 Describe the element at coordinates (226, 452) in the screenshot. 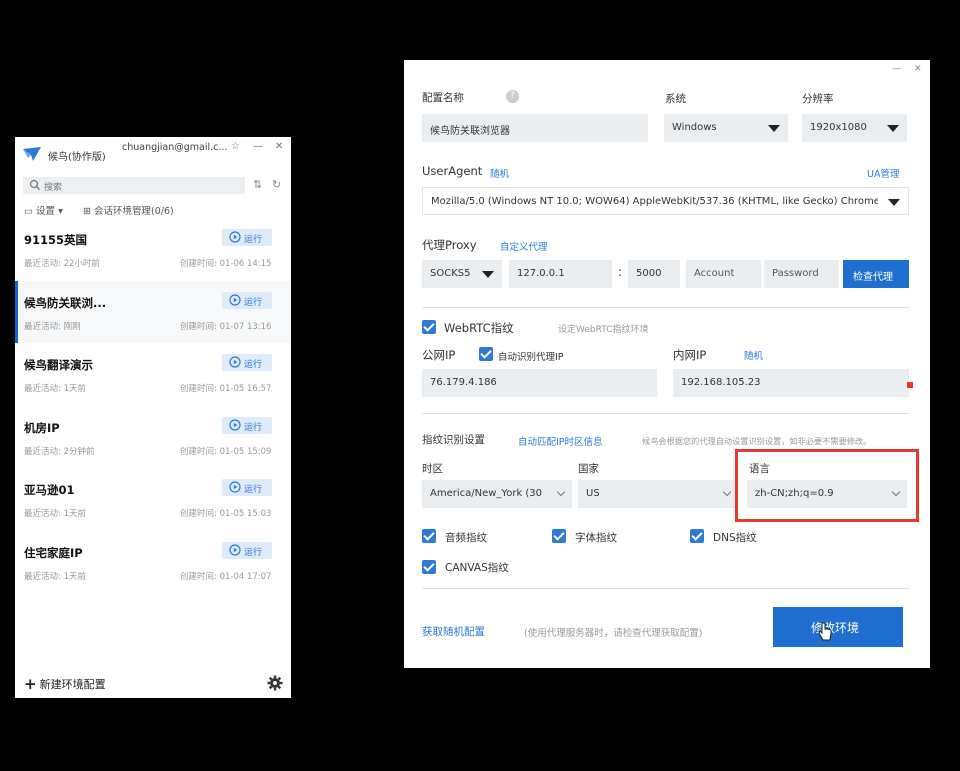

I see `created-time: 创建时间: 01-05 15:09` at that location.